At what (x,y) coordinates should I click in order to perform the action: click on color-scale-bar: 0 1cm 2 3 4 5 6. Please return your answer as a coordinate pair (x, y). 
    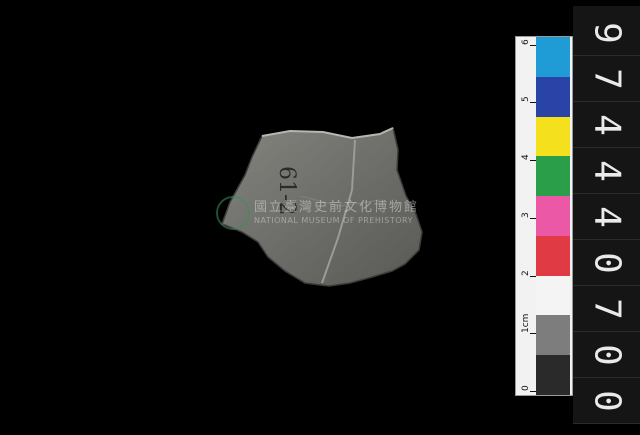
    Looking at the image, I should click on (544, 216).